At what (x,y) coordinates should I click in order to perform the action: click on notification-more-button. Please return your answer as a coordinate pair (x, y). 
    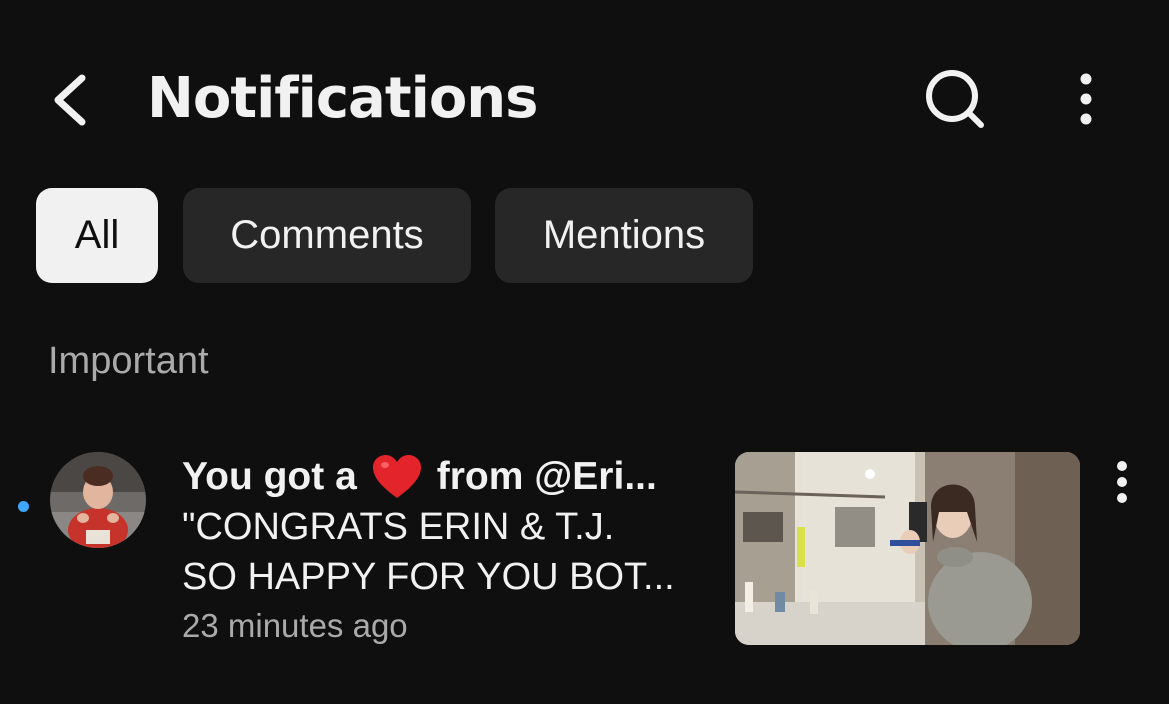
    Looking at the image, I should click on (1122, 482).